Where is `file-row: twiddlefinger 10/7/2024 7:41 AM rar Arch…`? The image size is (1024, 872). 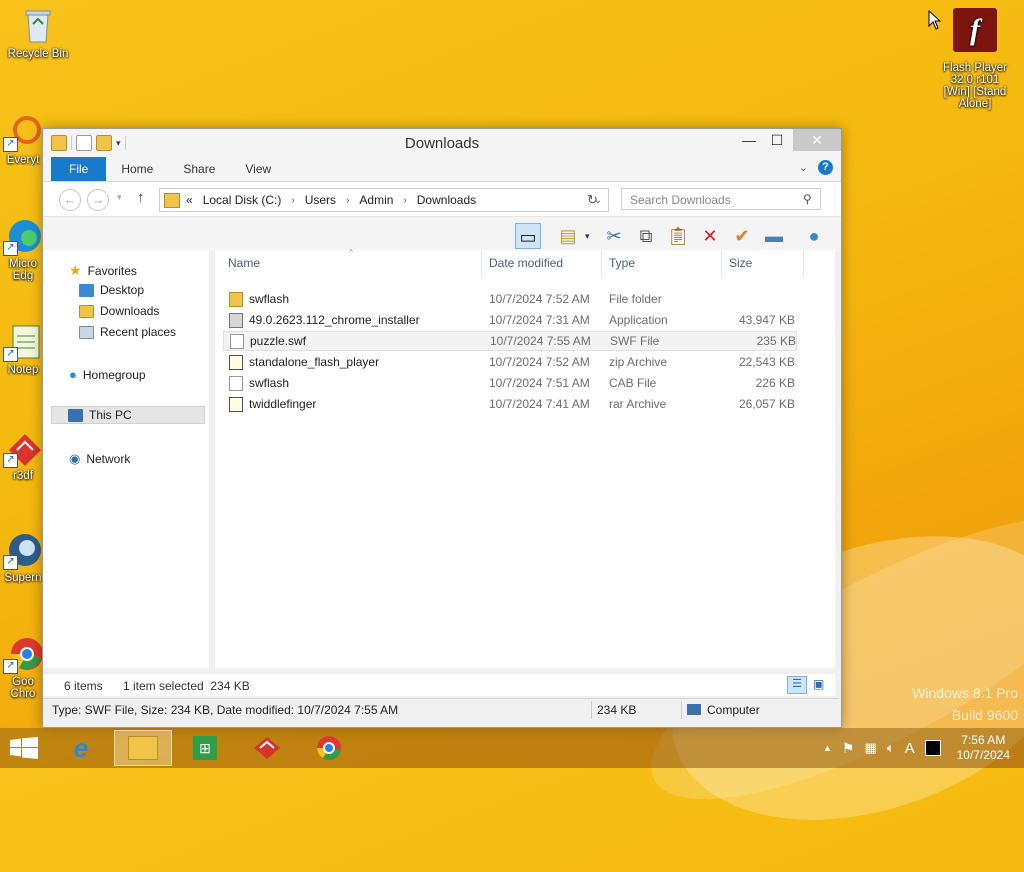 file-row: twiddlefinger 10/7/2024 7:41 AM rar Arch… is located at coordinates (510, 404).